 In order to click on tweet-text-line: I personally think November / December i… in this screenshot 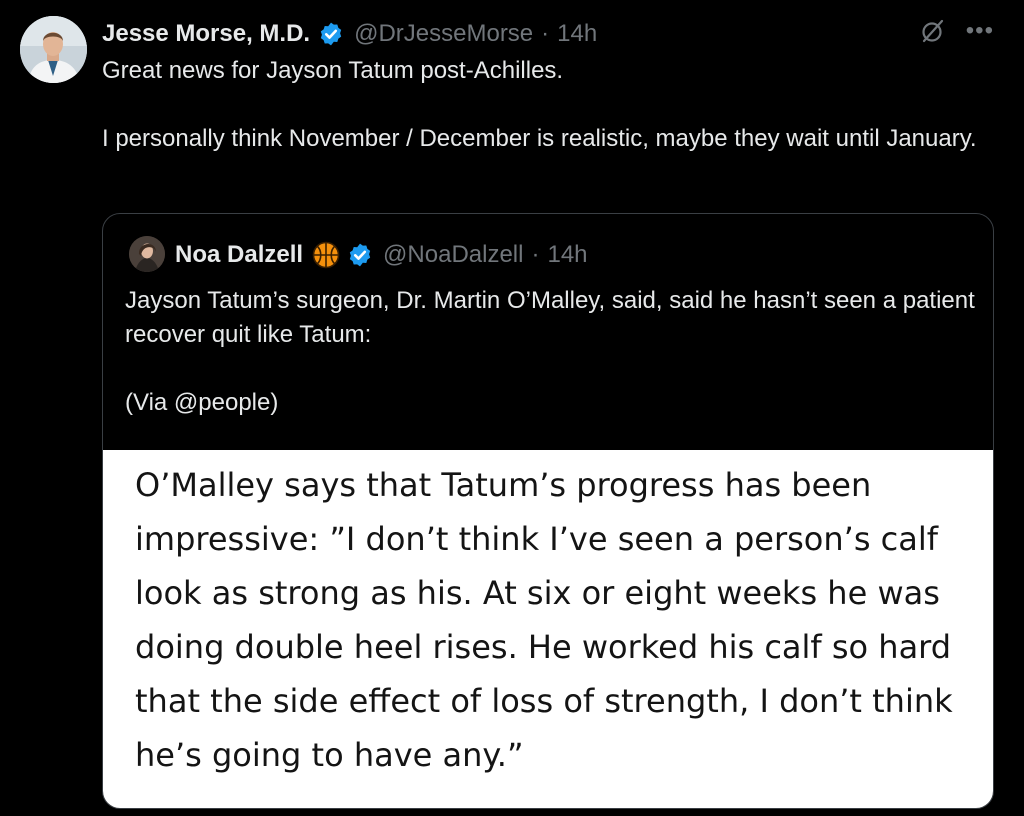, I will do `click(539, 138)`.